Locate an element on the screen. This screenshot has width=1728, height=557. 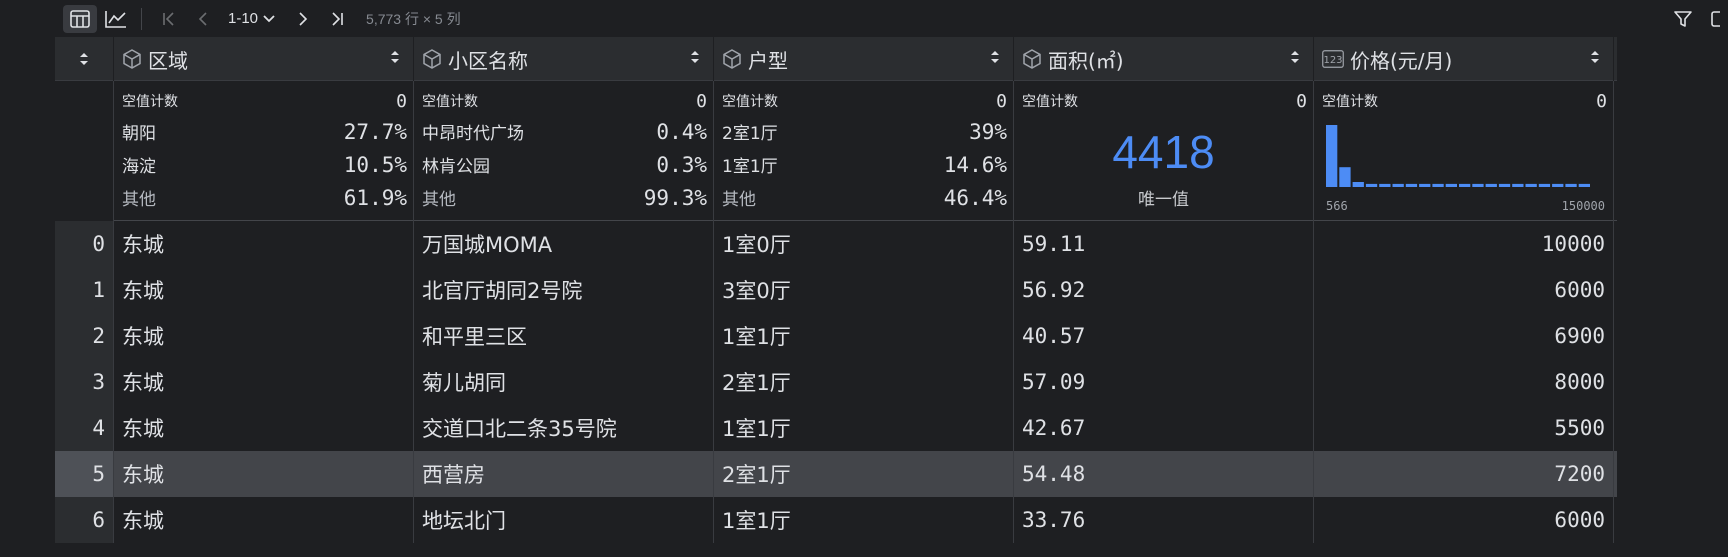
cell-community: 西营房 is located at coordinates (564, 474).